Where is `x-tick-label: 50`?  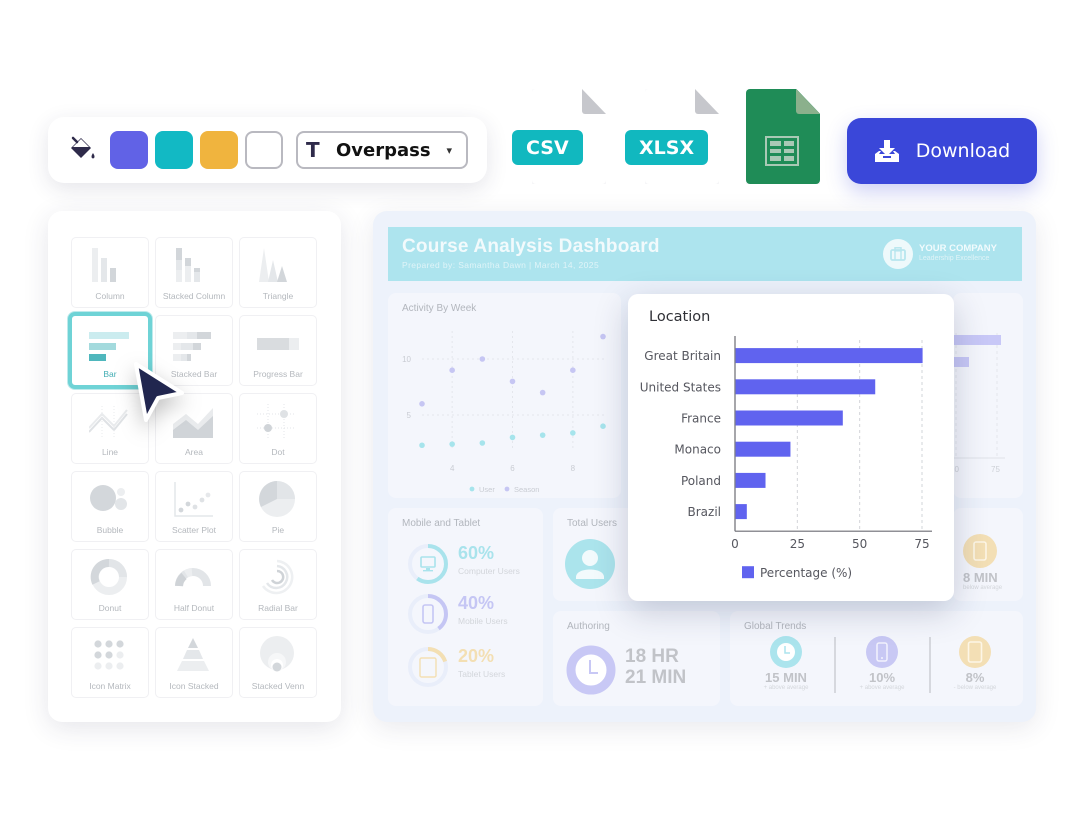 x-tick-label: 50 is located at coordinates (859, 544).